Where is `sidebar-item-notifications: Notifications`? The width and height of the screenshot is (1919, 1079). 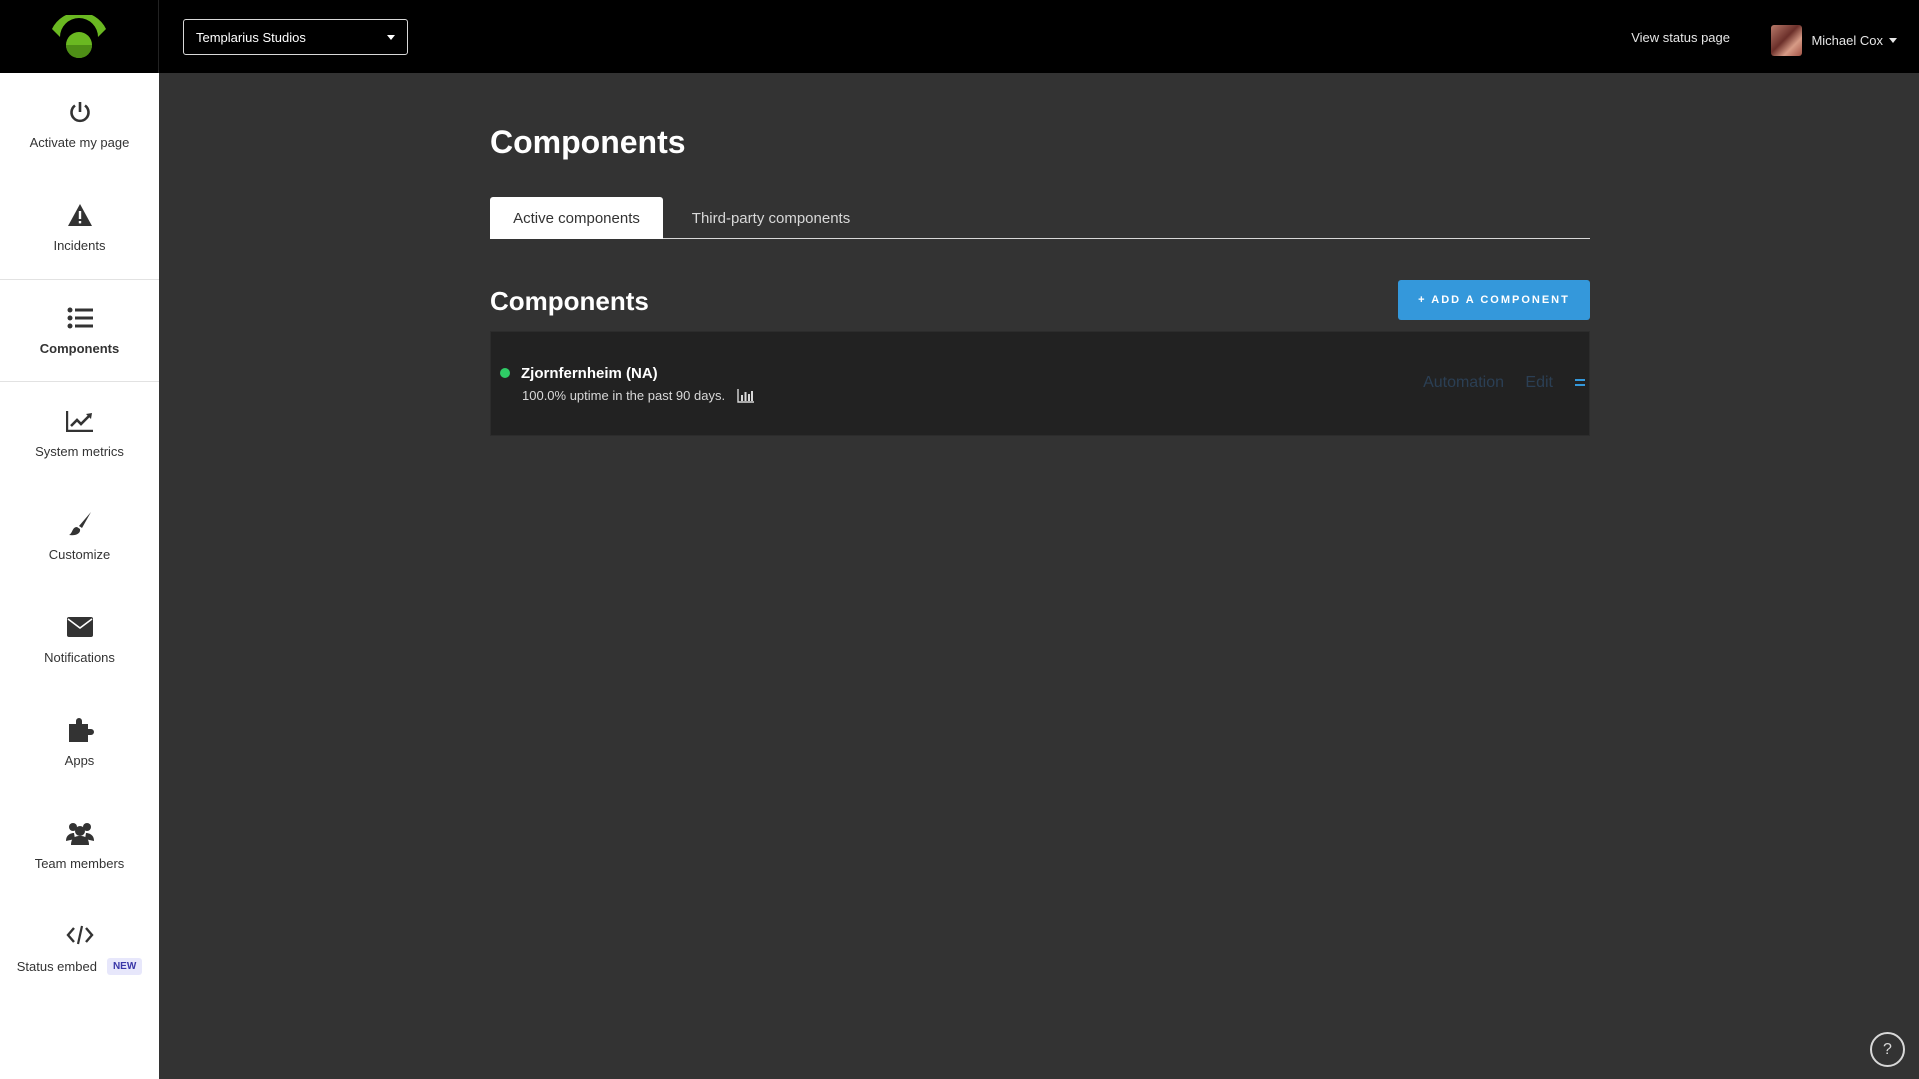
sidebar-item-notifications: Notifications is located at coordinates (79, 639).